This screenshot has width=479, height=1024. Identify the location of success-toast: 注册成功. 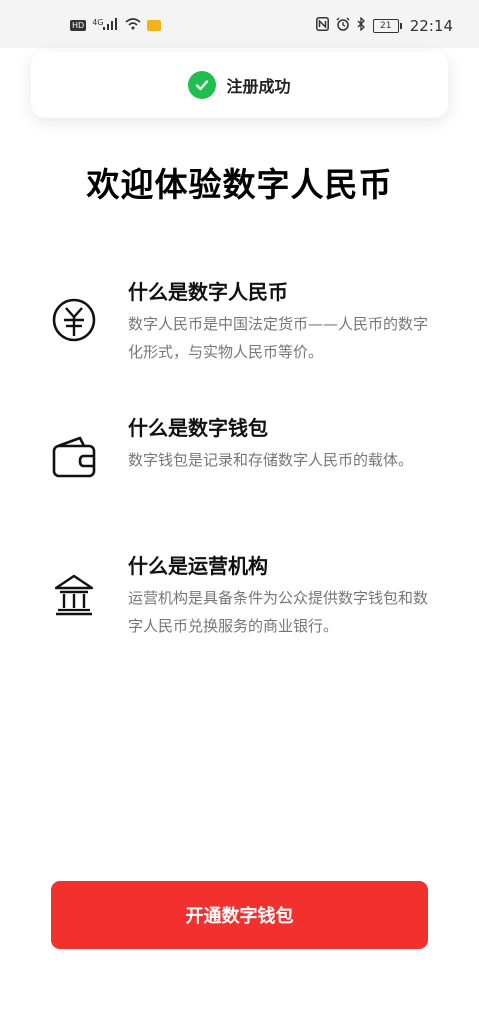
(239, 84).